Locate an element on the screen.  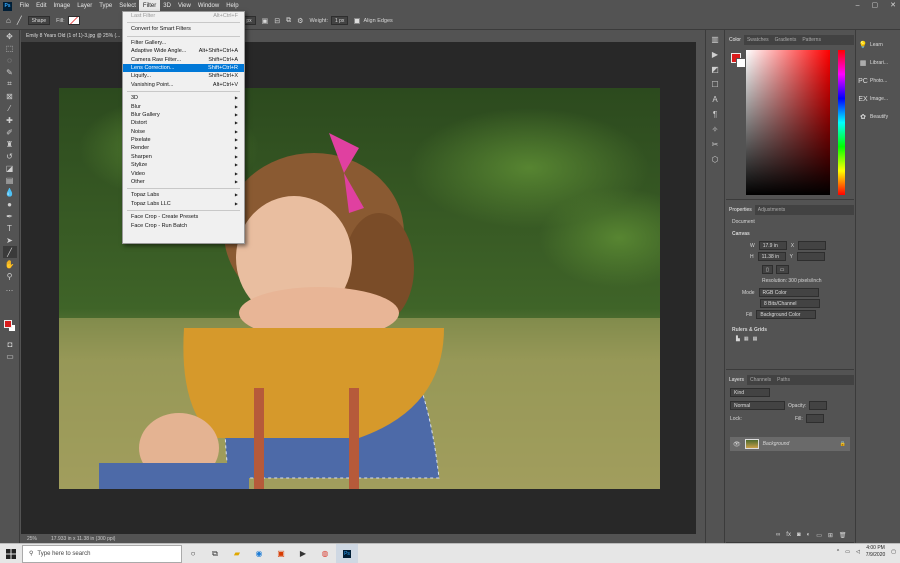
marquee-tool-icon: ⬚ is located at coordinates (10, 48).